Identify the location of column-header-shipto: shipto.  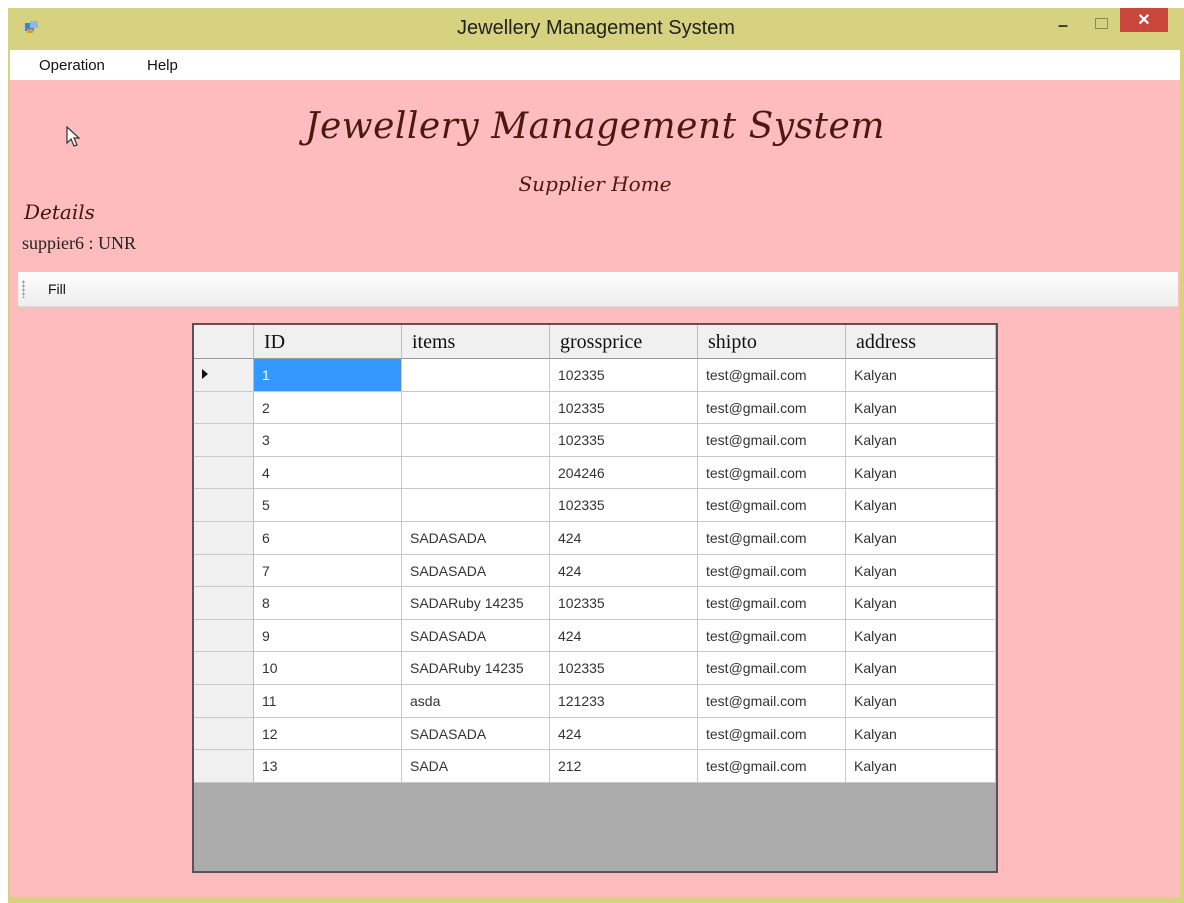
(772, 342).